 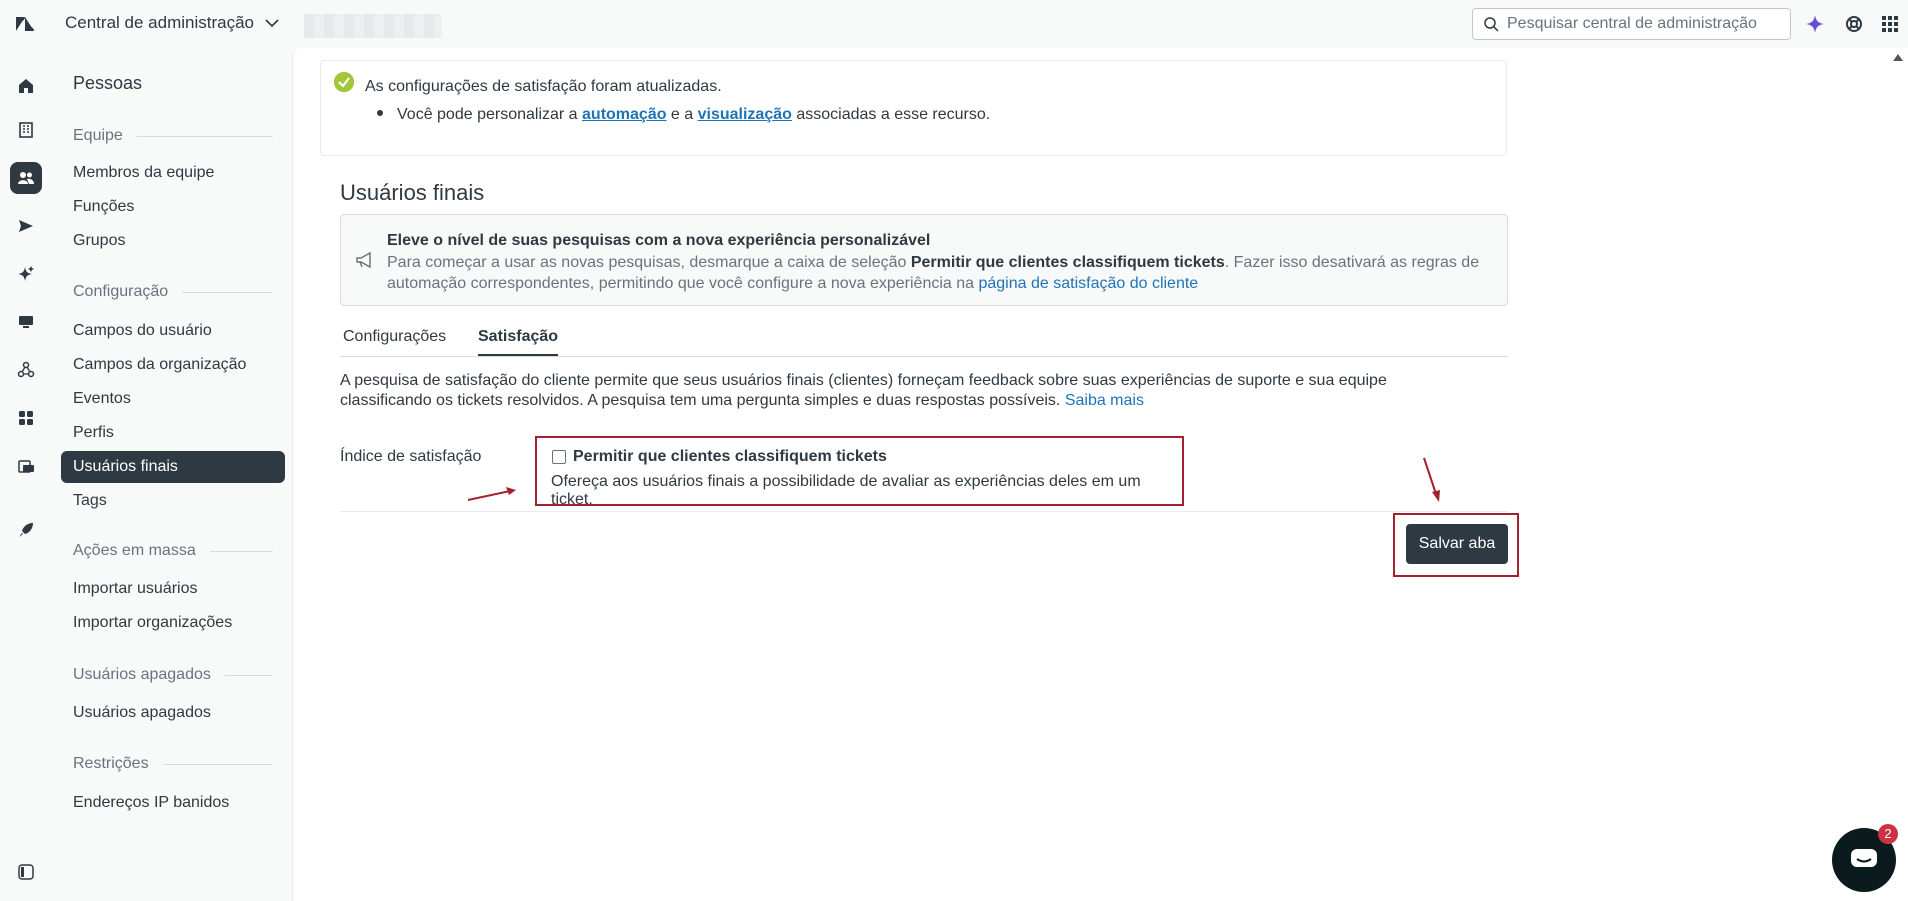 What do you see at coordinates (26, 226) in the screenshot?
I see `channels-send-icon` at bounding box center [26, 226].